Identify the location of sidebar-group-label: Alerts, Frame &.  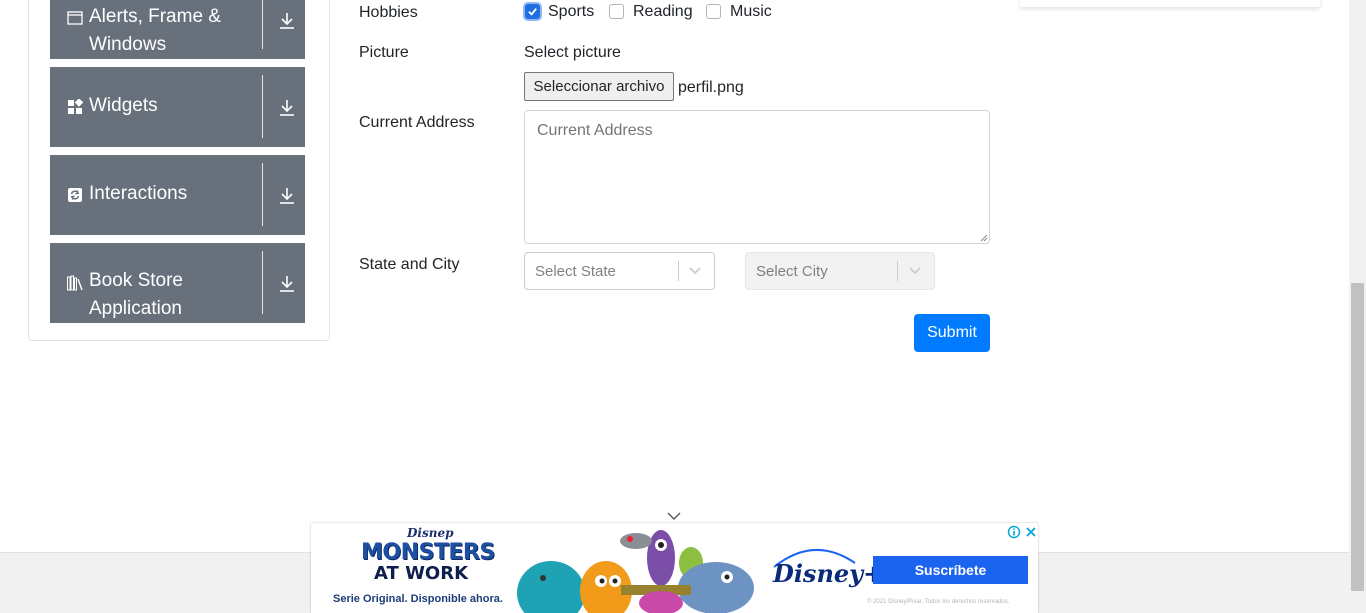
(155, 16).